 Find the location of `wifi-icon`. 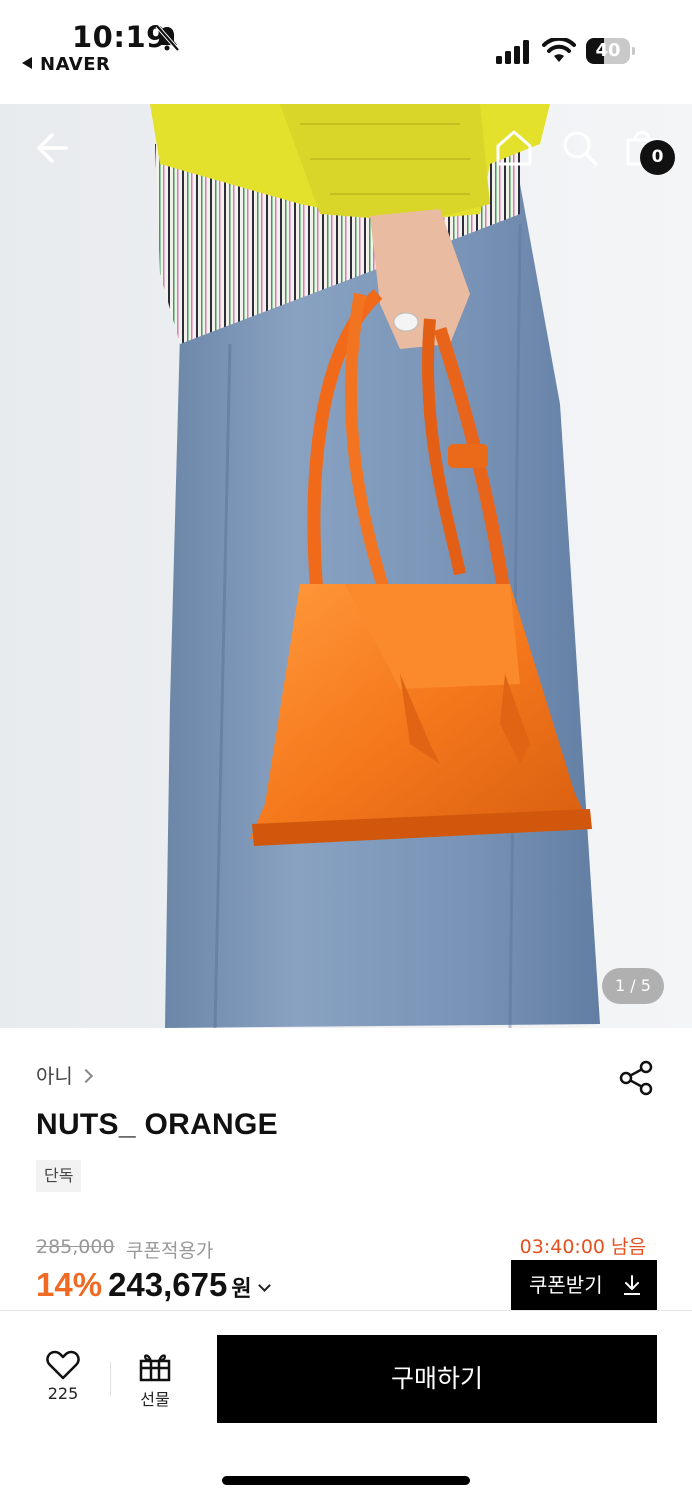

wifi-icon is located at coordinates (559, 50).